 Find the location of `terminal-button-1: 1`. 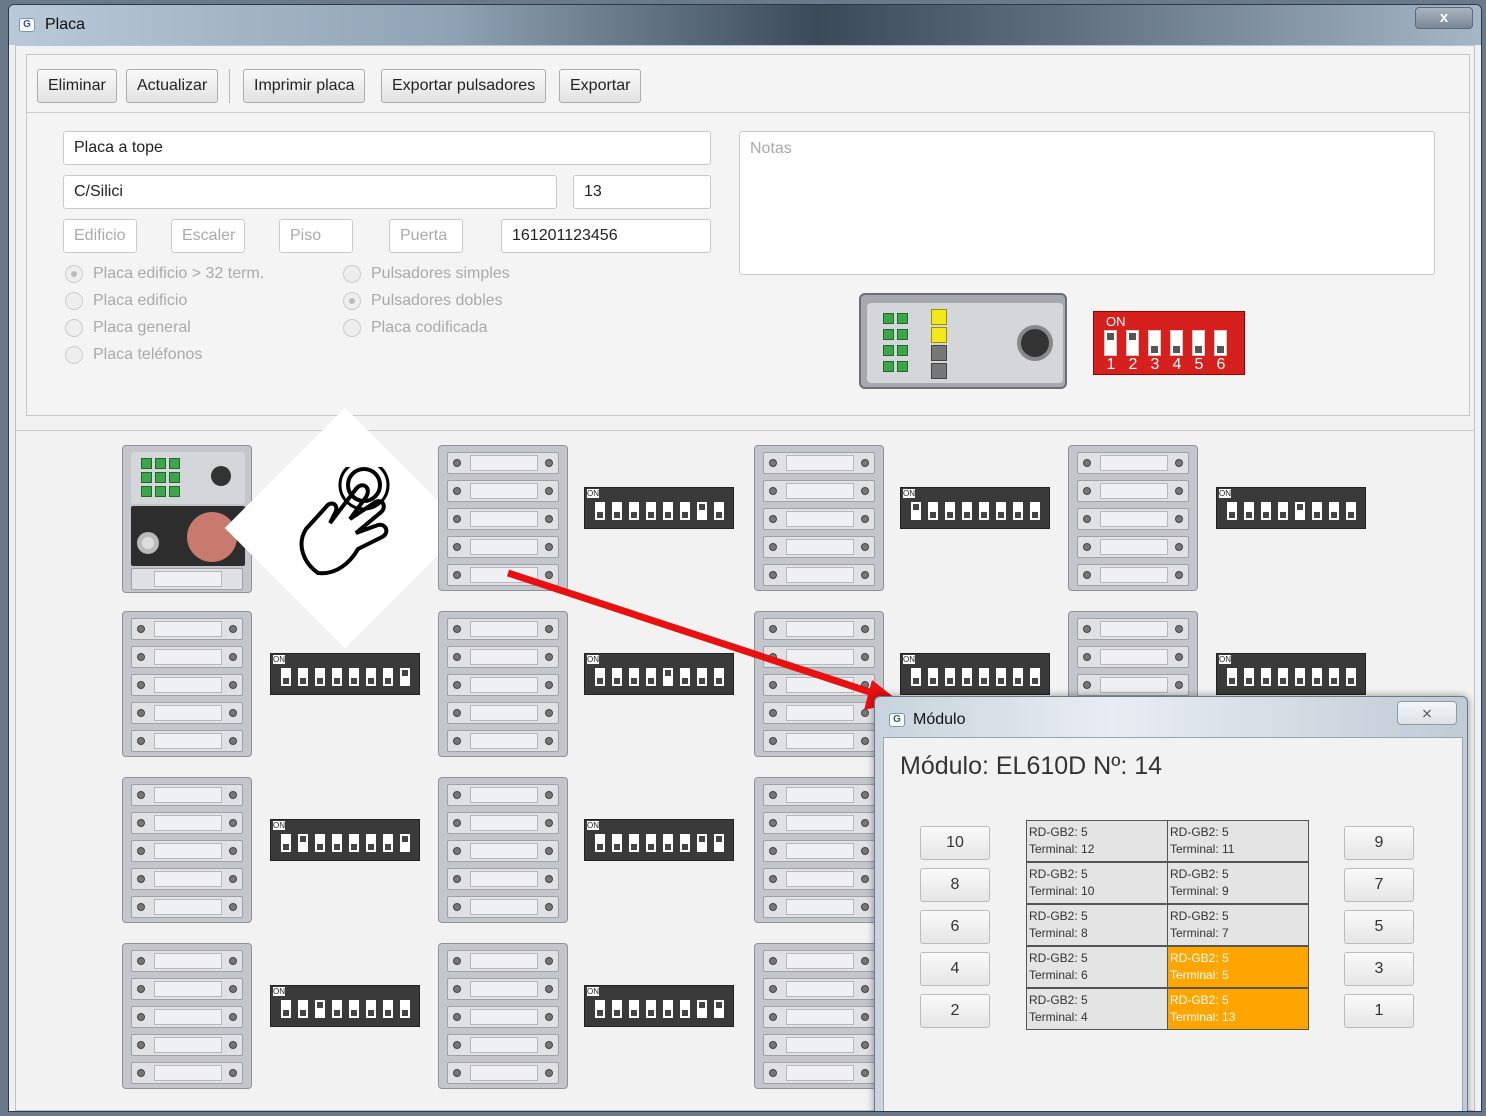

terminal-button-1: 1 is located at coordinates (1379, 1011).